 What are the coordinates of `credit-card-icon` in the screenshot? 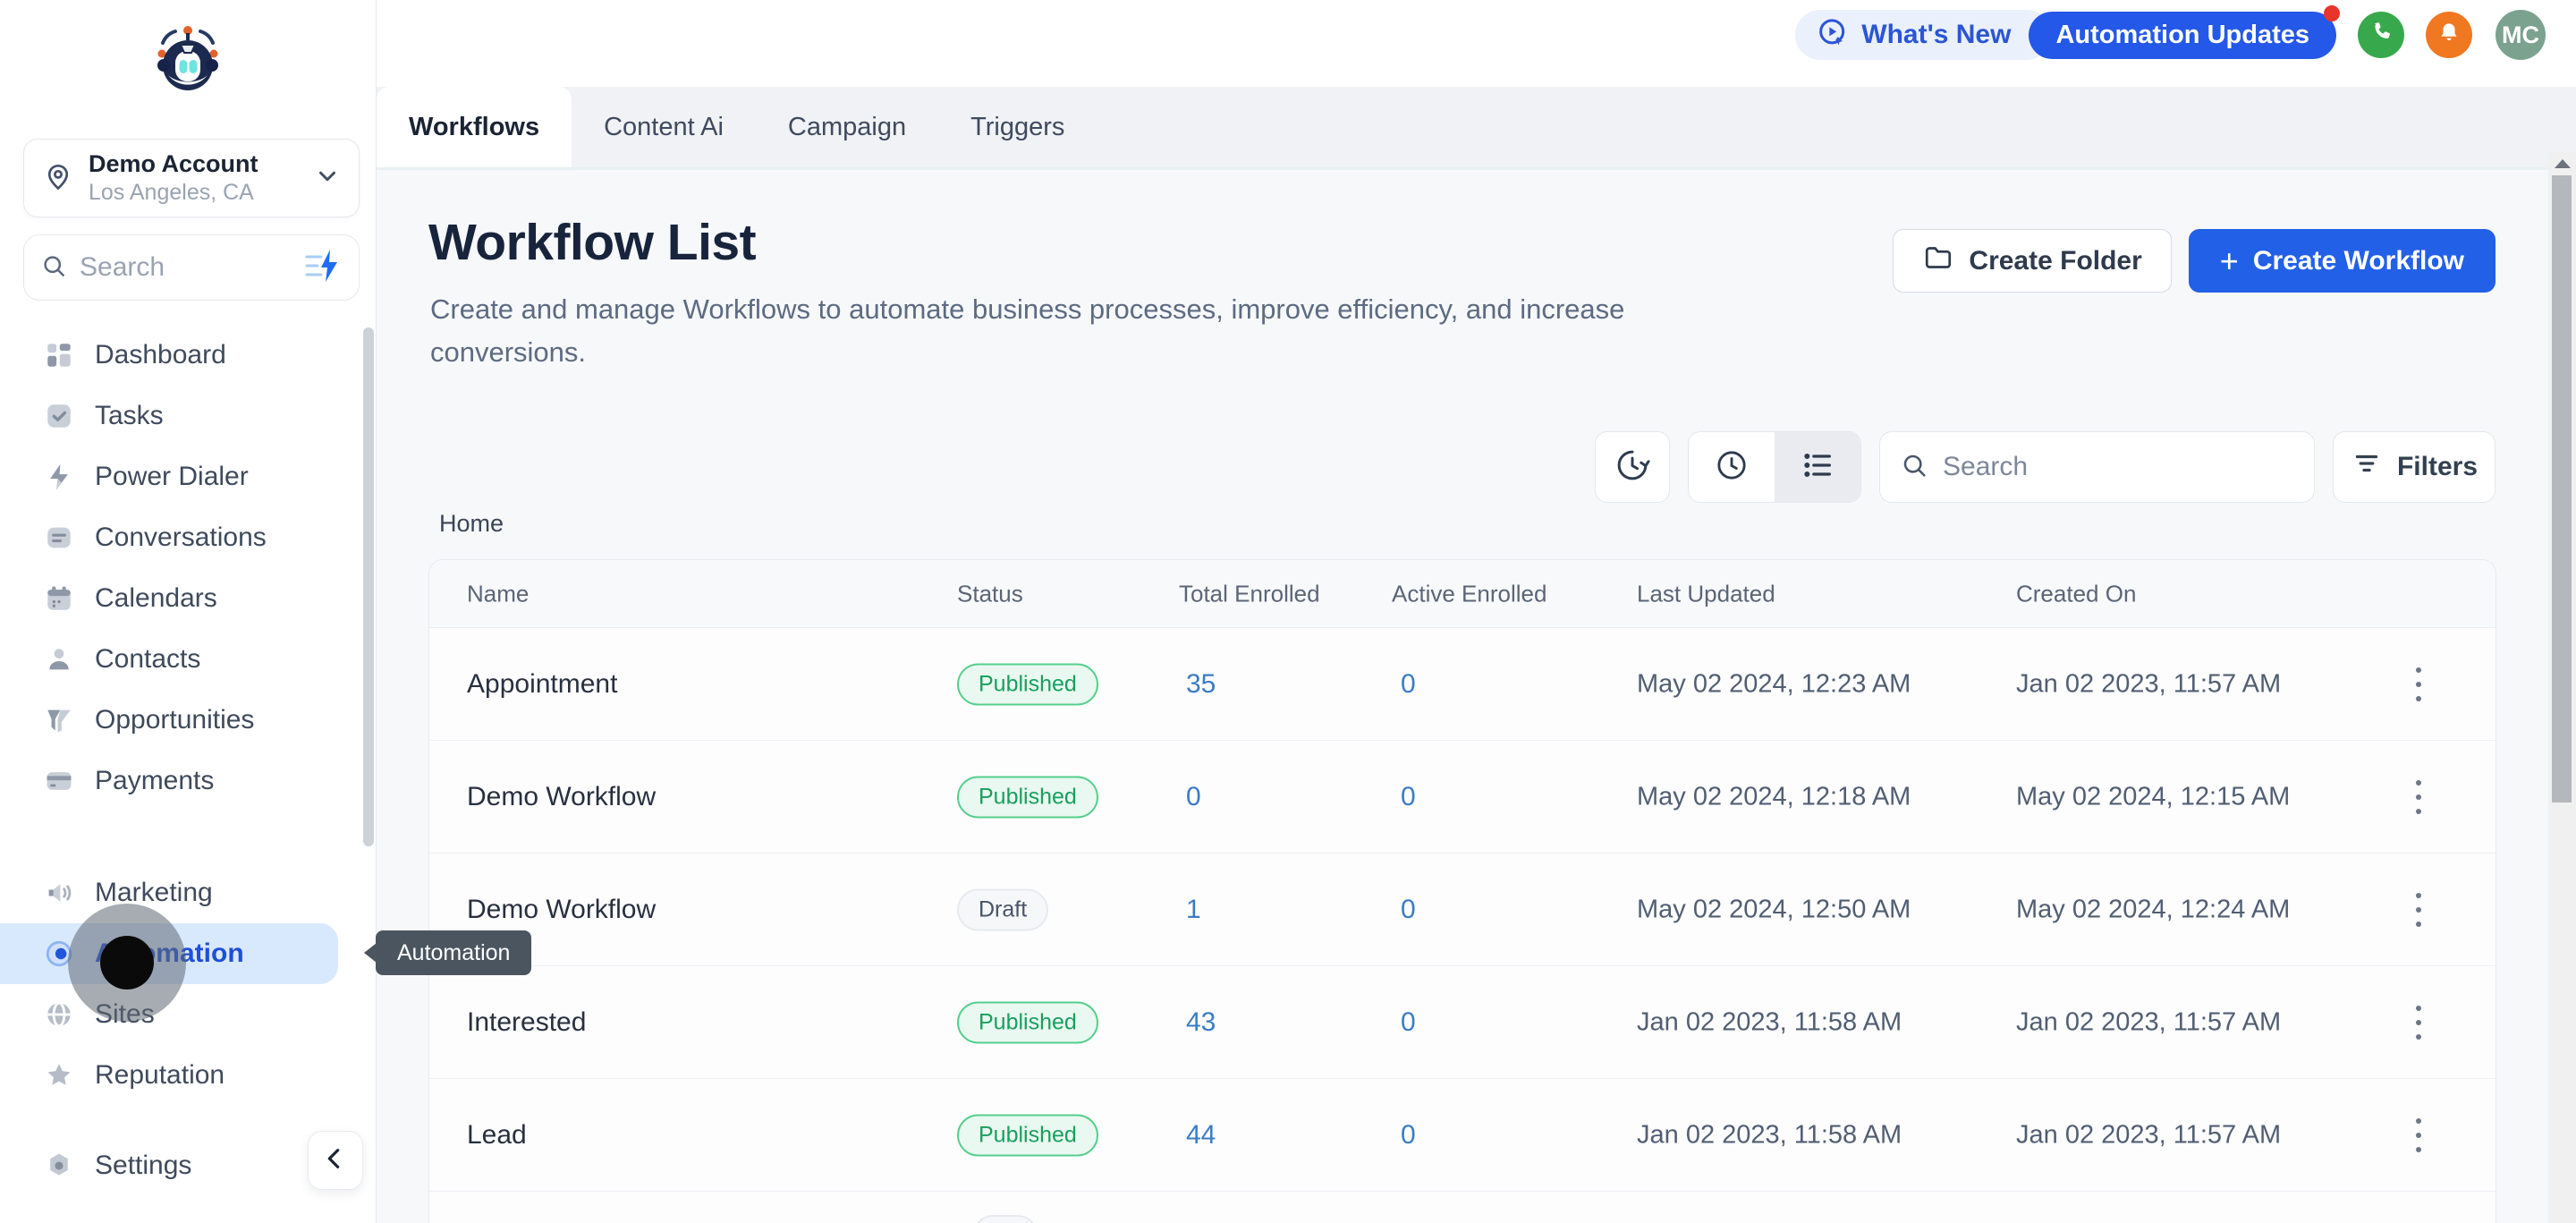 It's located at (59, 781).